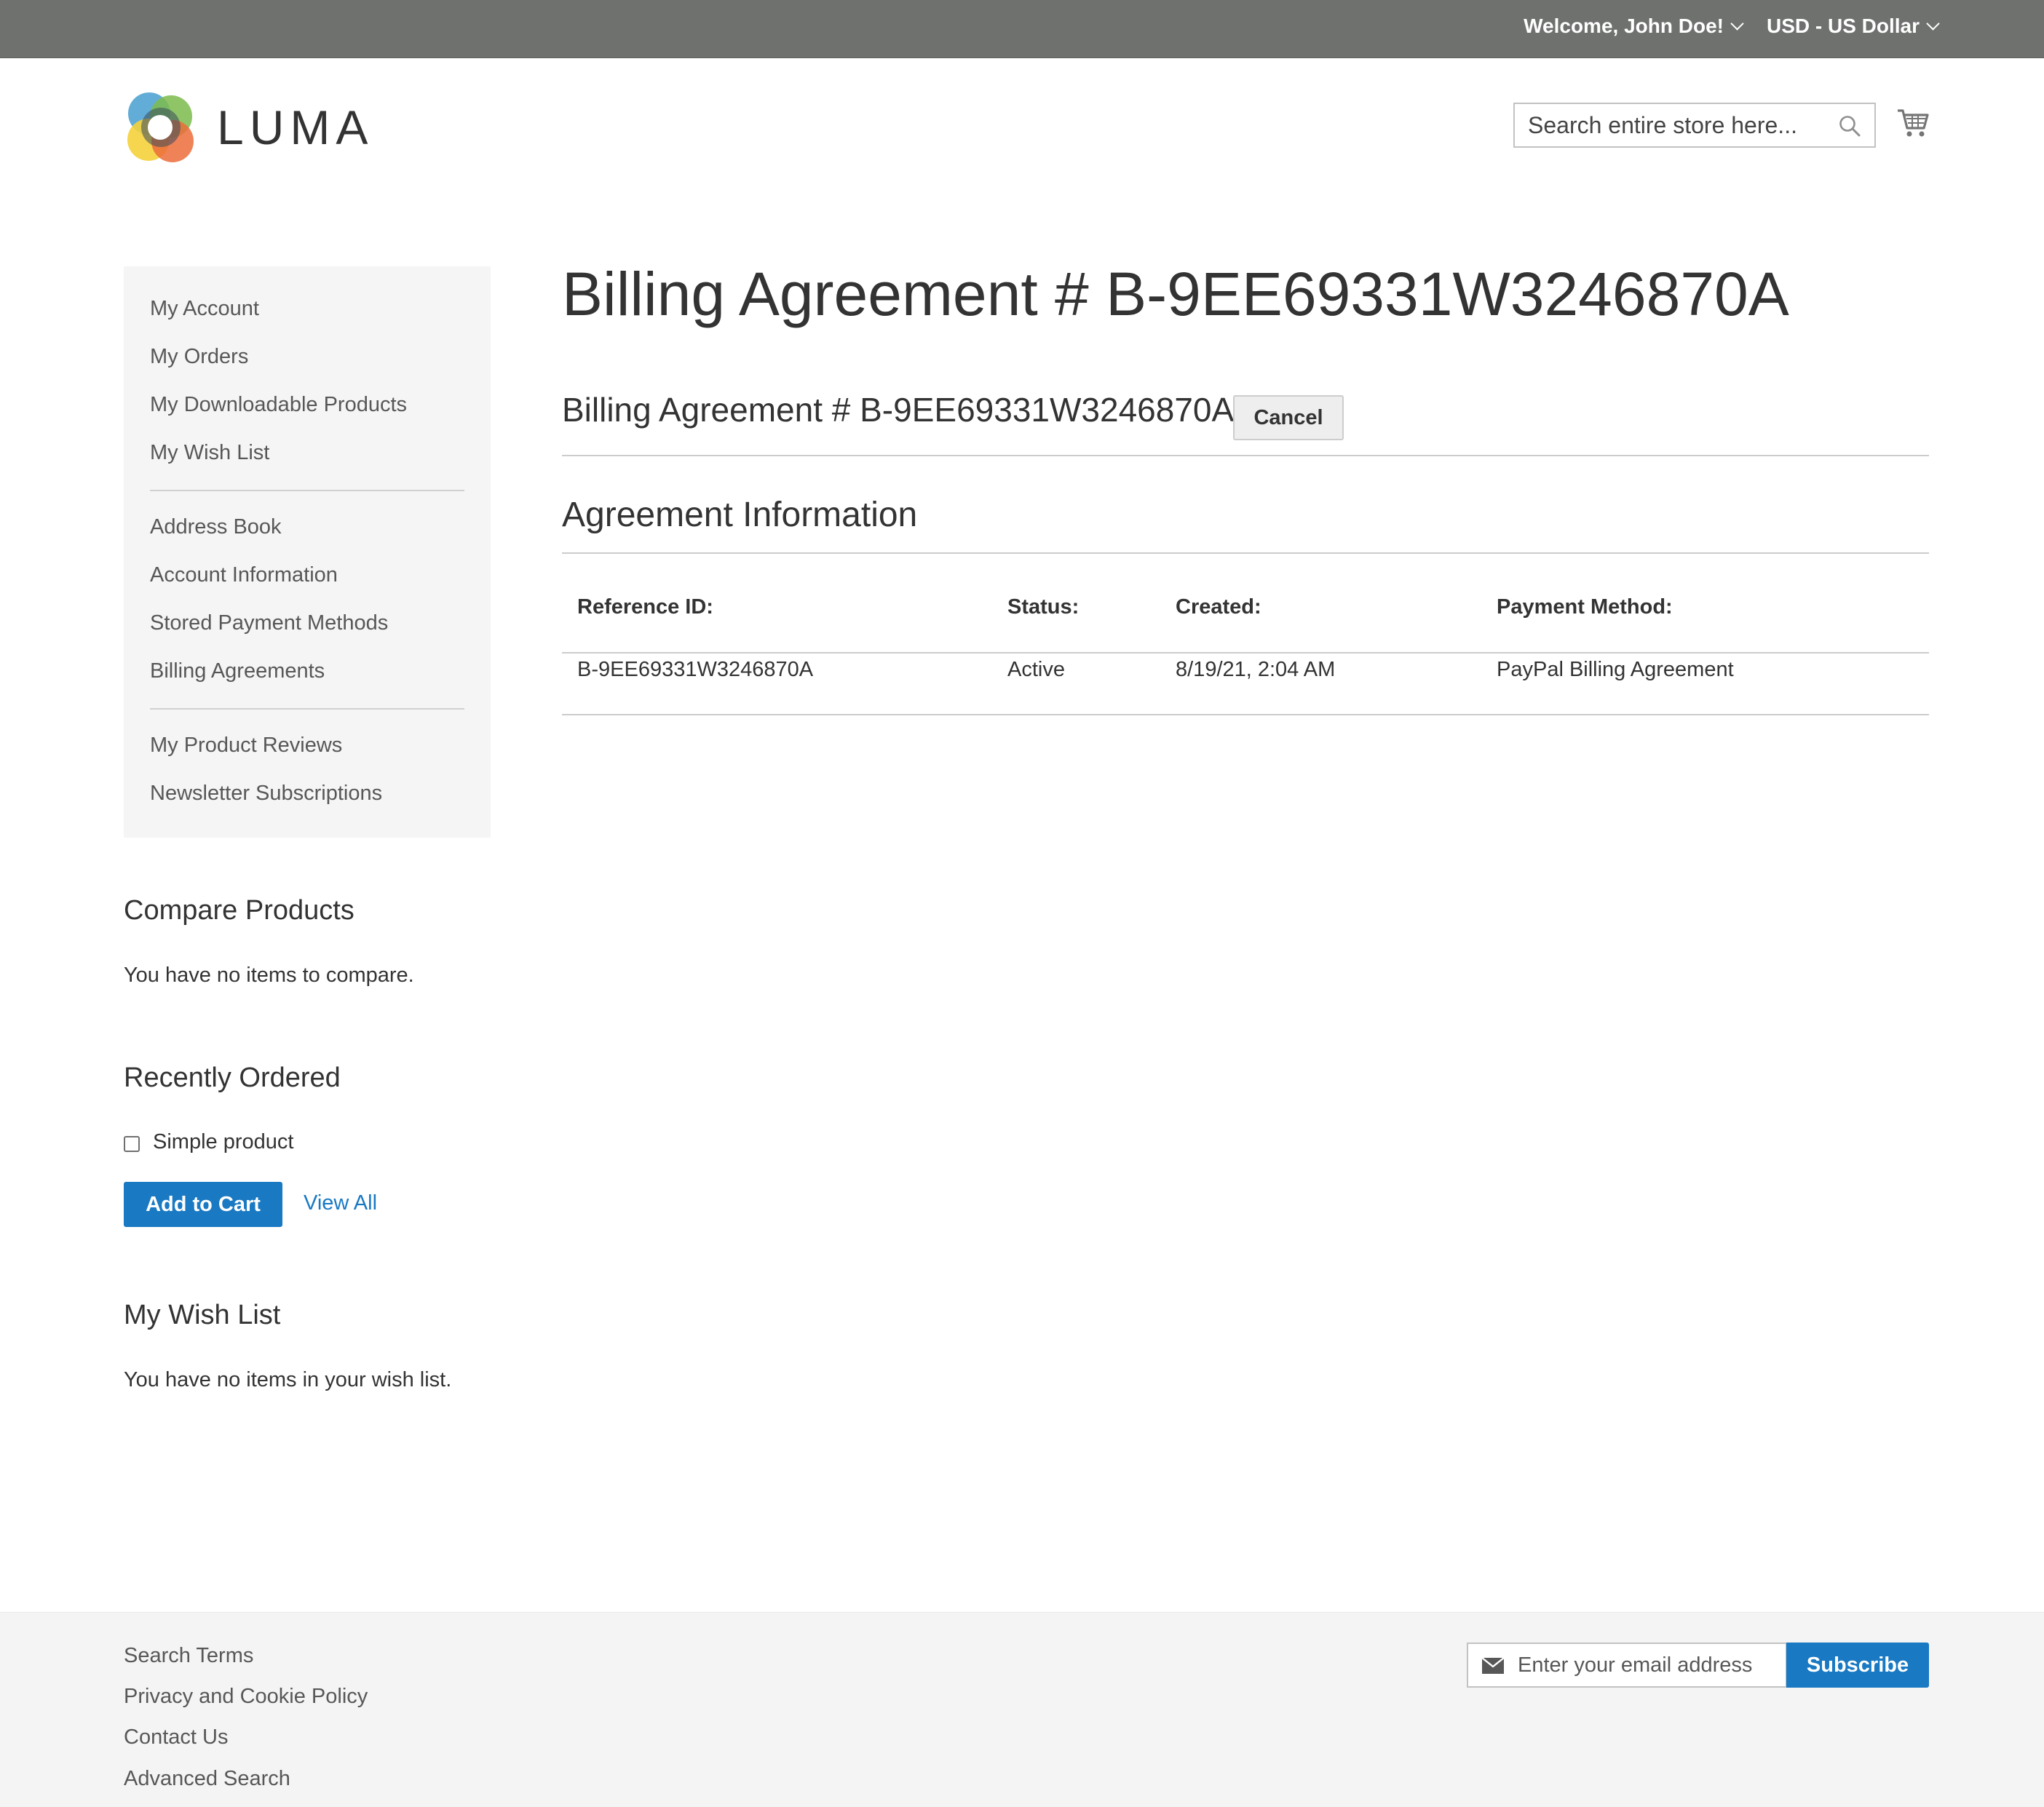  What do you see at coordinates (1624, 26) in the screenshot?
I see `welcome-message: Welcome, John Doe!` at bounding box center [1624, 26].